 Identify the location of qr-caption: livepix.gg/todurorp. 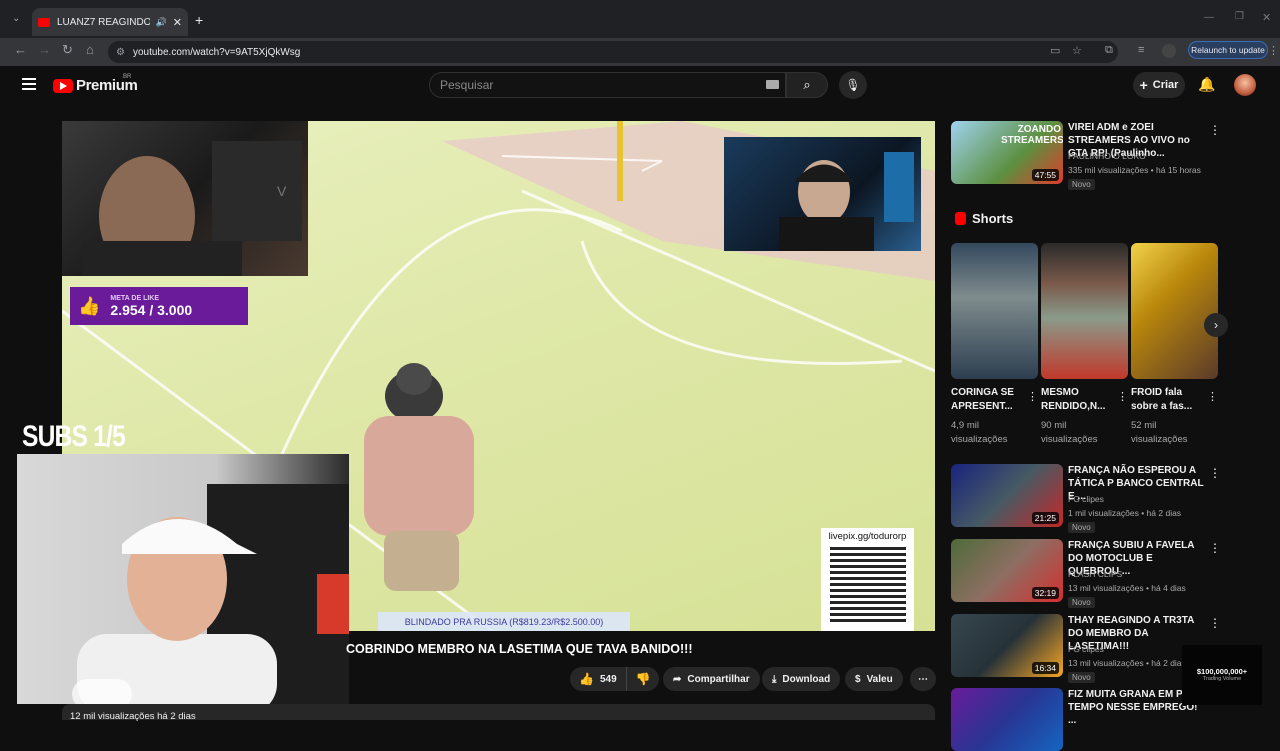
(867, 536).